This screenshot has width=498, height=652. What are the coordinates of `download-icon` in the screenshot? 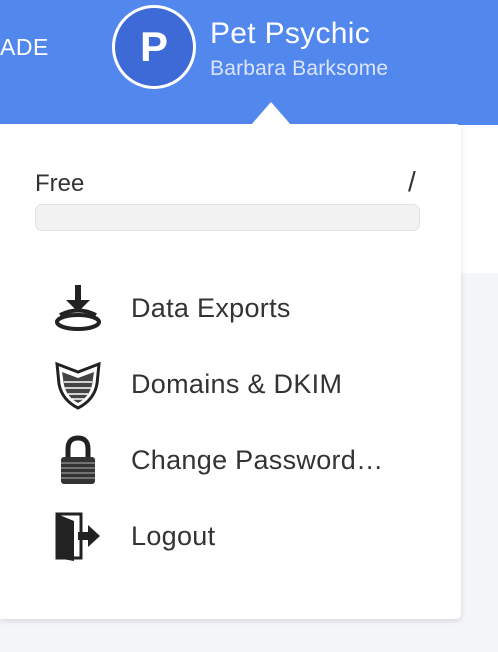 It's located at (78, 308).